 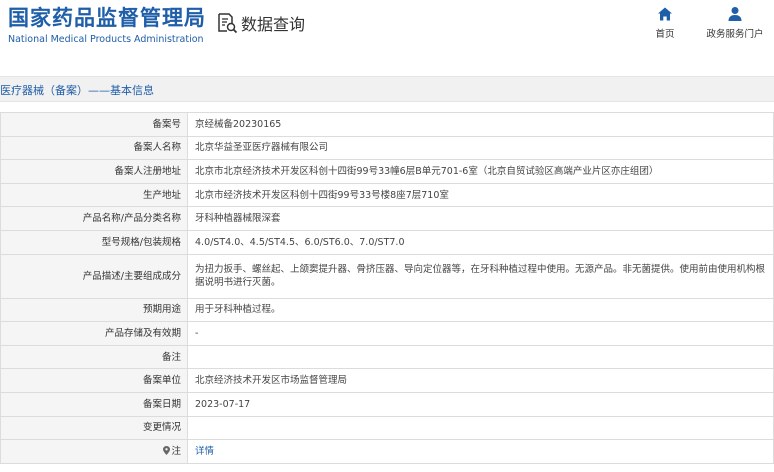 I want to click on brand-name-en: National Medical Products Administration, so click(x=106, y=39).